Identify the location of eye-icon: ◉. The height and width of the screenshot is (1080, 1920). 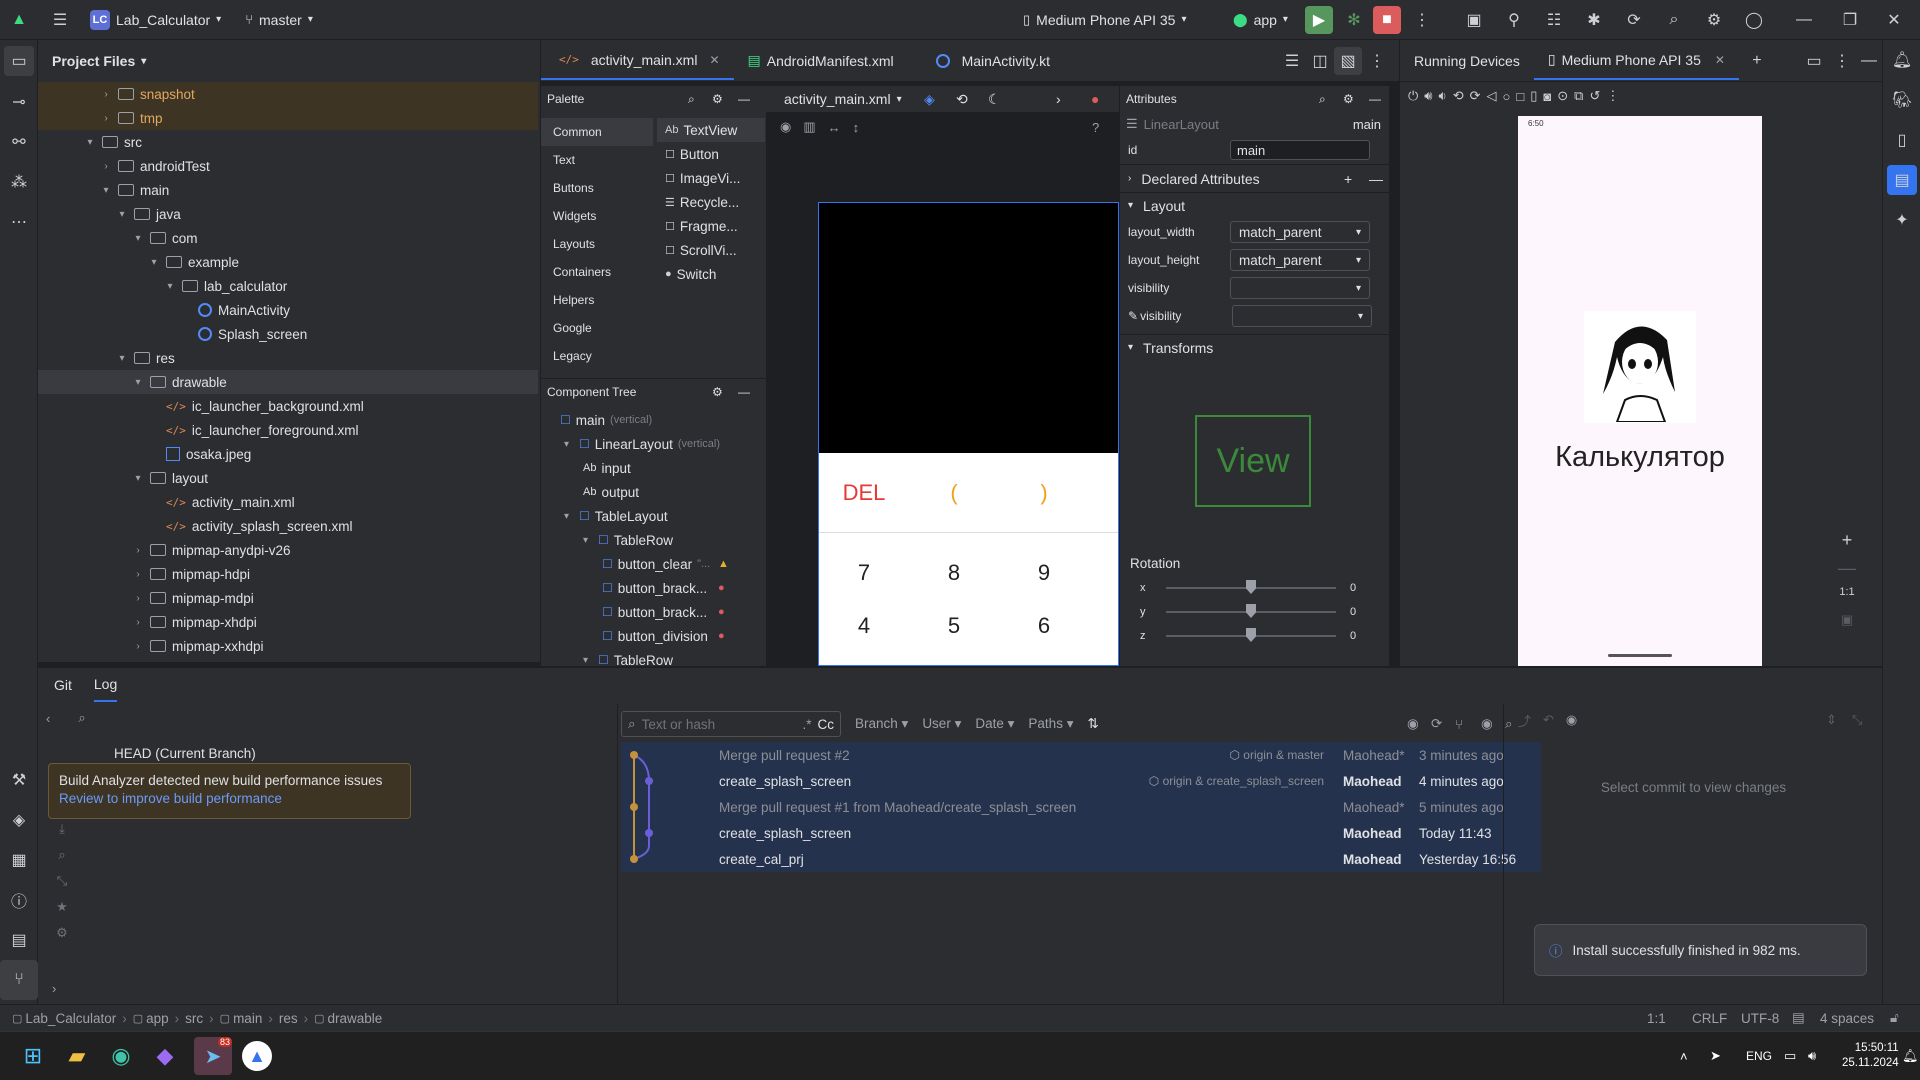
(785, 127).